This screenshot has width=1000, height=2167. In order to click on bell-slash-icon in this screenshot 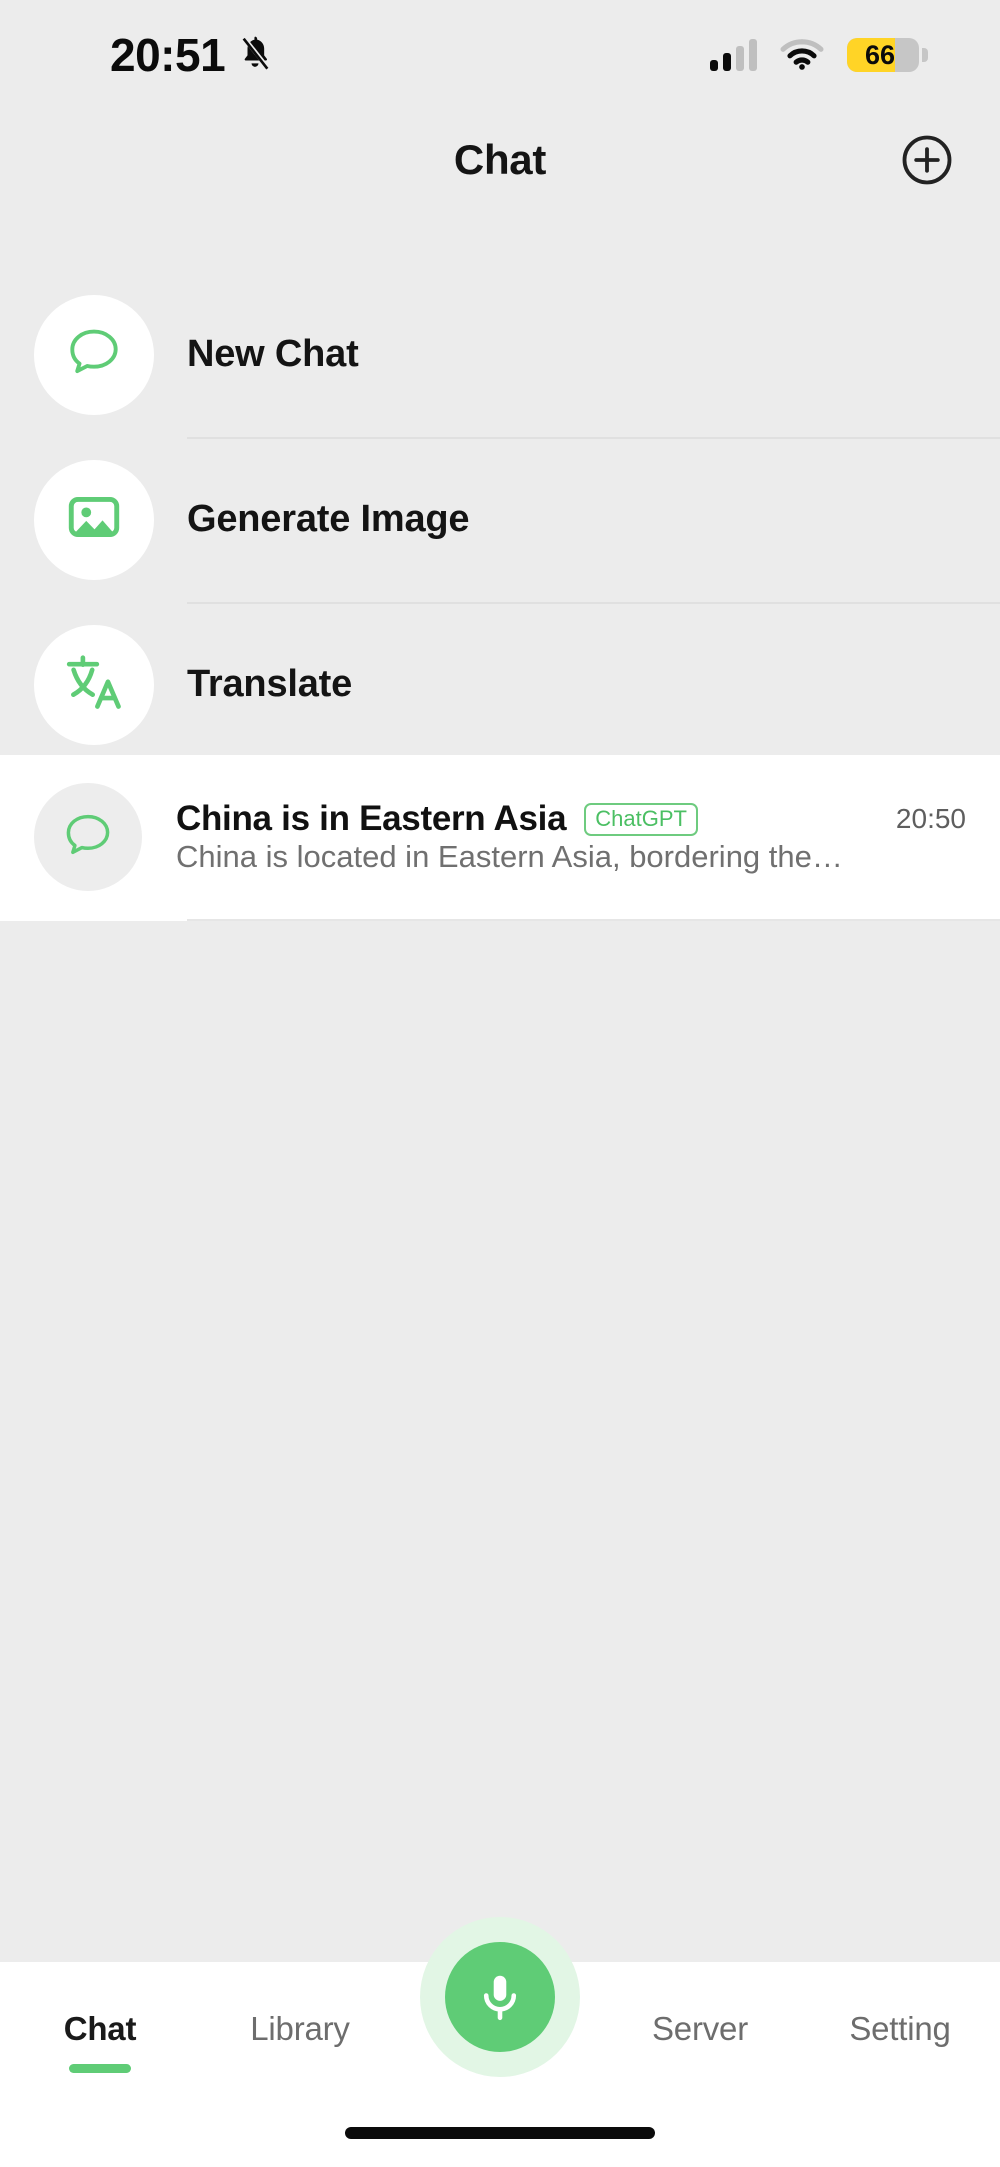, I will do `click(255, 55)`.